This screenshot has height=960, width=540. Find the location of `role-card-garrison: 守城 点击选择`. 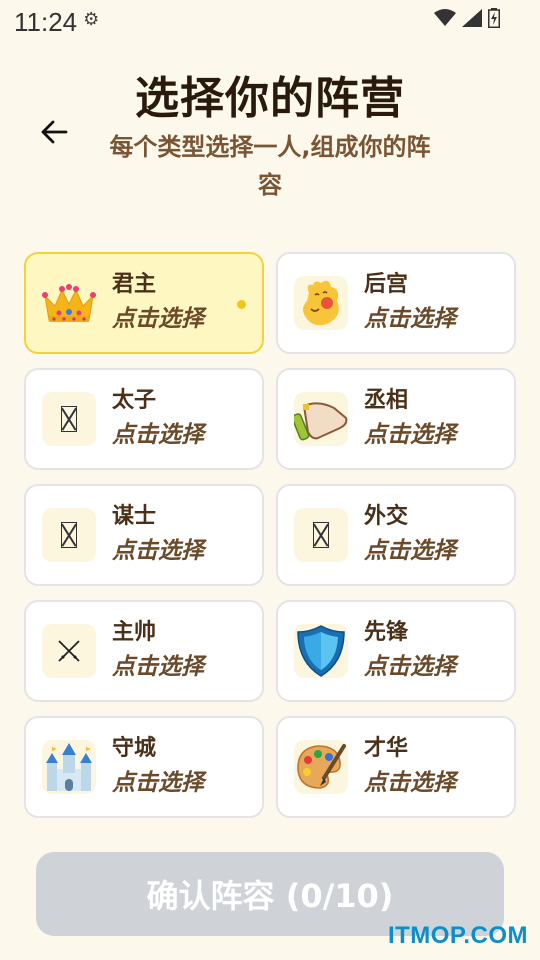

role-card-garrison: 守城 点击选择 is located at coordinates (144, 767).